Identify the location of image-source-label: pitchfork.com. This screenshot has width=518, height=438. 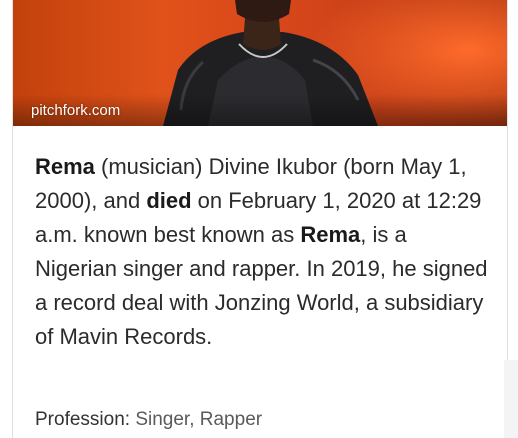
(75, 110).